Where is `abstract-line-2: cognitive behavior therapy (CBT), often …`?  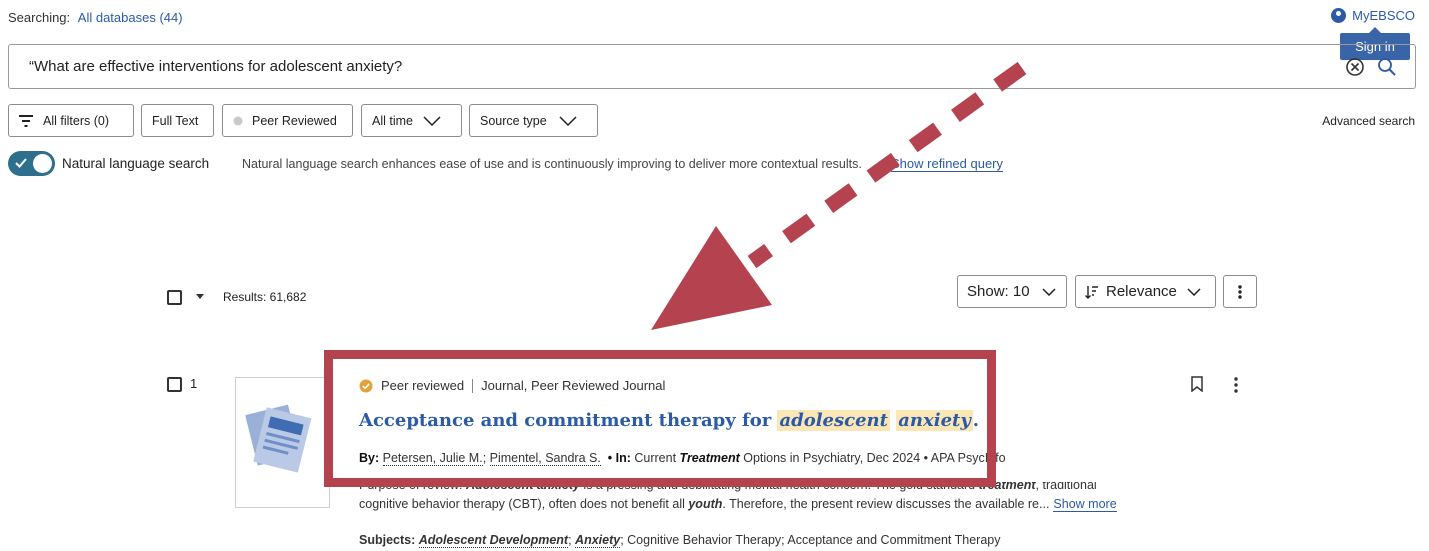
abstract-line-2: cognitive behavior therapy (CBT), often … is located at coordinates (738, 504).